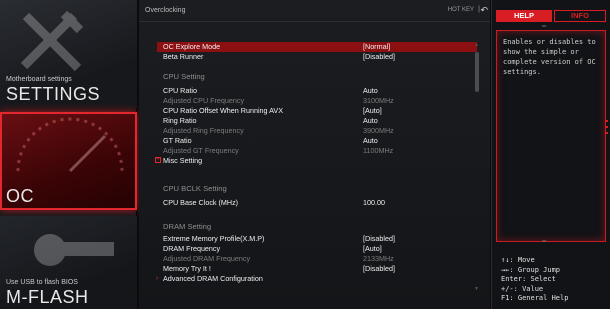 Image resolution: width=610 pixels, height=309 pixels. Describe the element at coordinates (461, 10) in the screenshot. I see `hotkey-button: HOT KEY` at that location.